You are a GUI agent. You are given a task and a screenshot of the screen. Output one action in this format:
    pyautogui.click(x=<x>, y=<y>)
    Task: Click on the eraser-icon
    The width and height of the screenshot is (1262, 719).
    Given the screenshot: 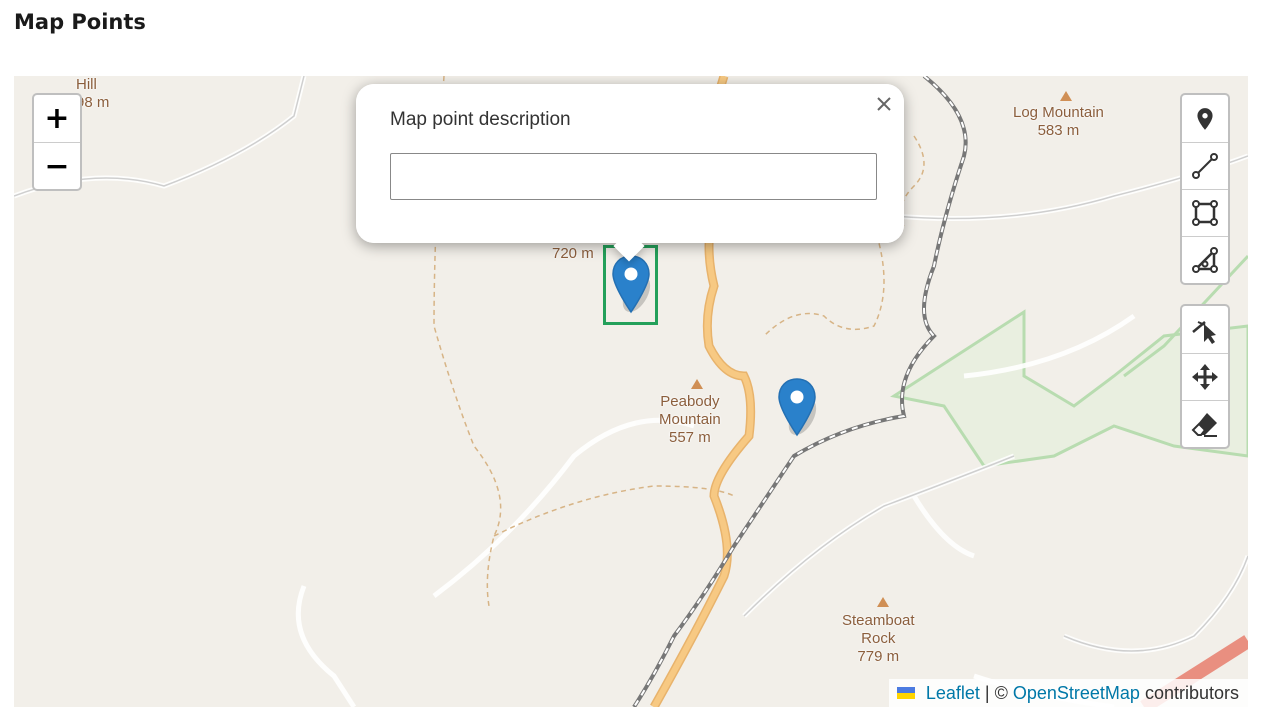 What is the action you would take?
    pyautogui.click(x=1204, y=425)
    